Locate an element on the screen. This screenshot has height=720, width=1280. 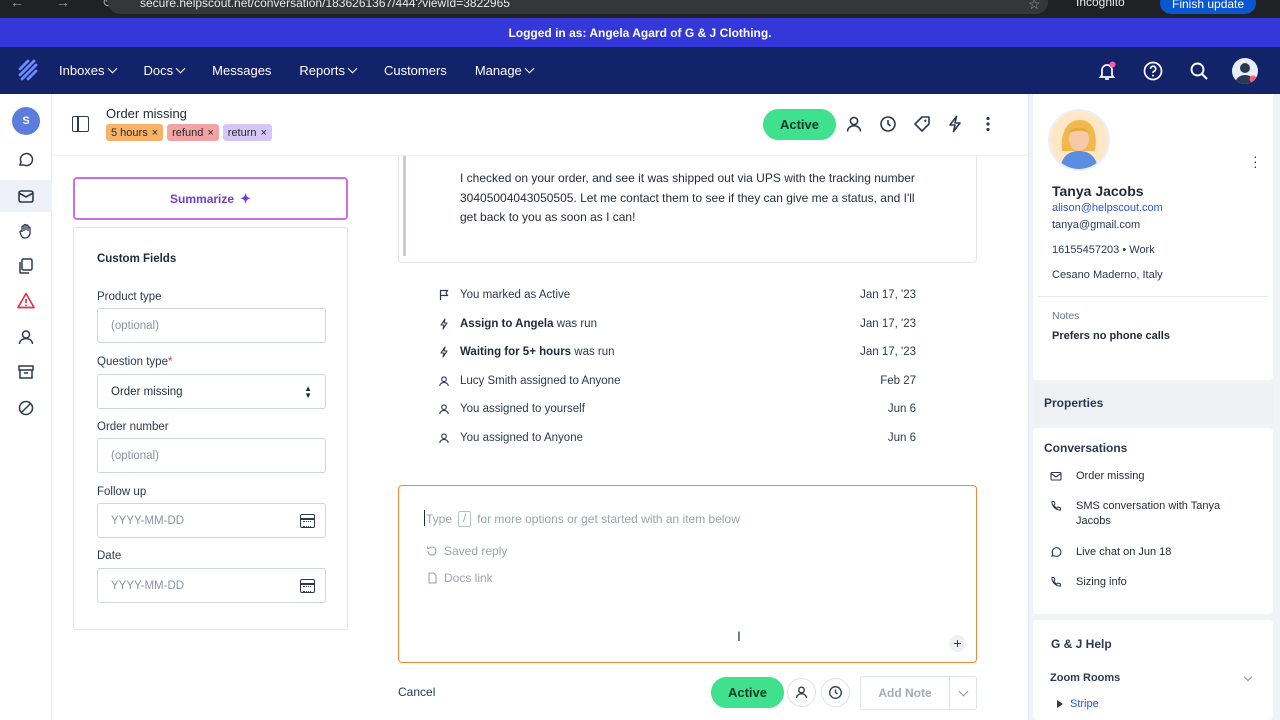
document-icon is located at coordinates (432, 578).